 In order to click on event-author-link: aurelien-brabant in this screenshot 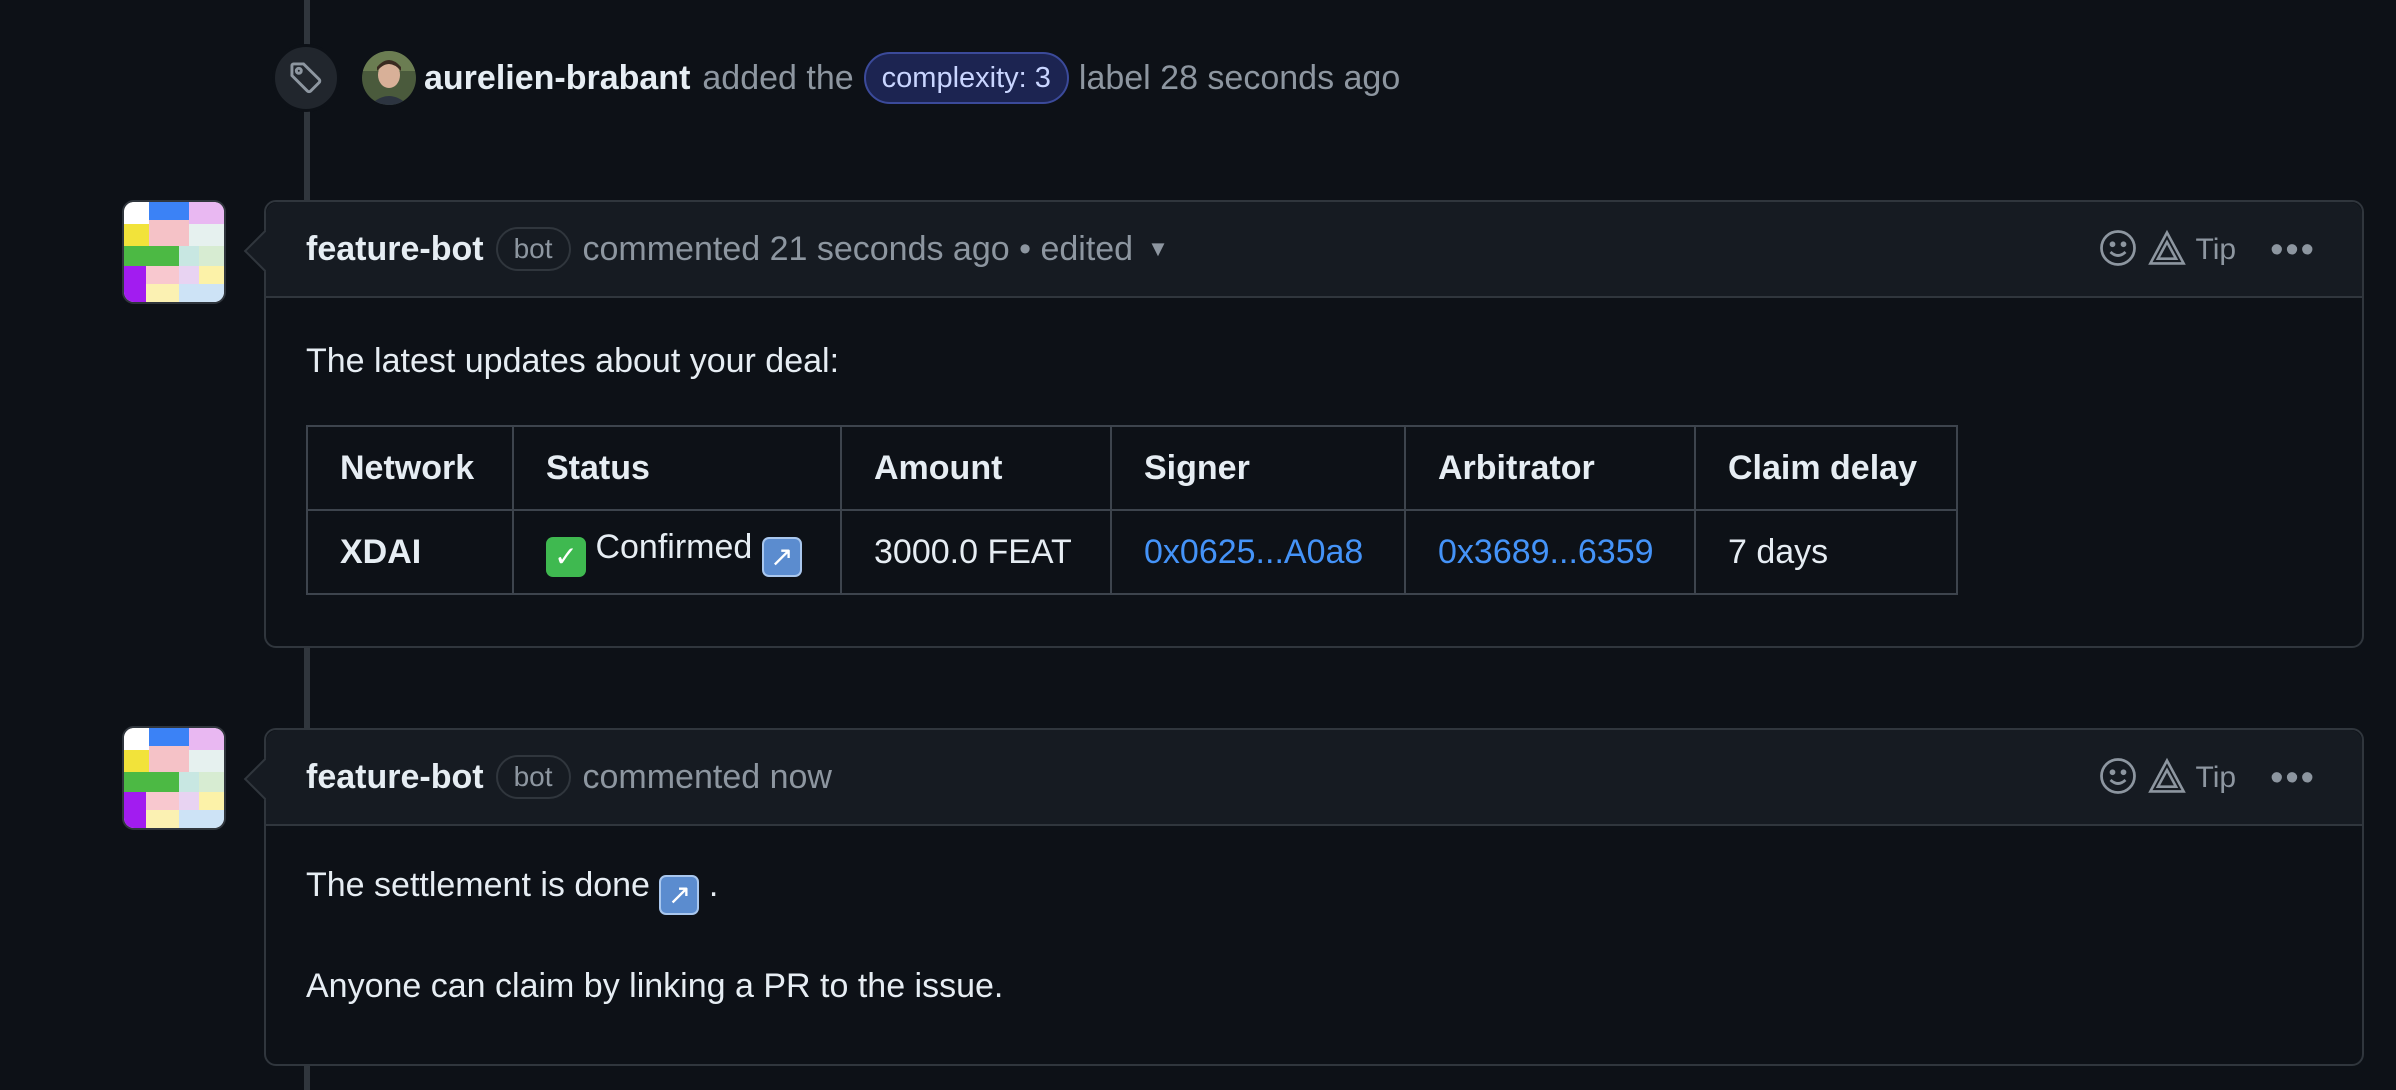, I will do `click(557, 78)`.